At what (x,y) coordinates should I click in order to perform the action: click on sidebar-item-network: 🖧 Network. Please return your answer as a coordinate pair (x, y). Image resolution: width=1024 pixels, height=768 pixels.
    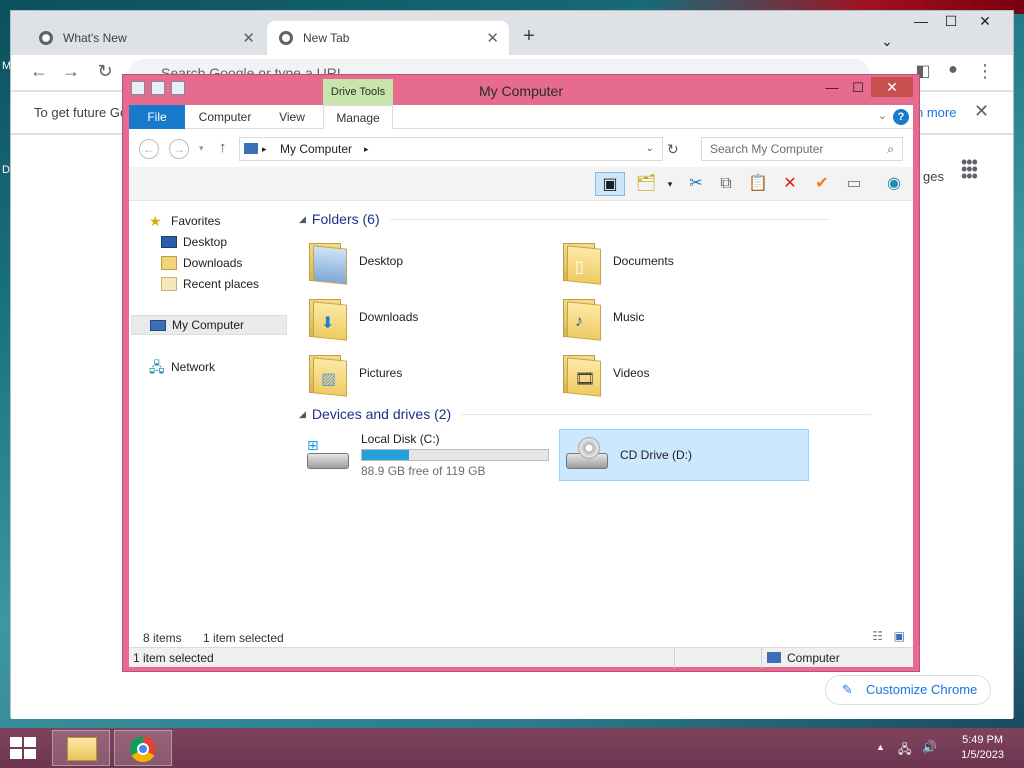
    Looking at the image, I should click on (182, 367).